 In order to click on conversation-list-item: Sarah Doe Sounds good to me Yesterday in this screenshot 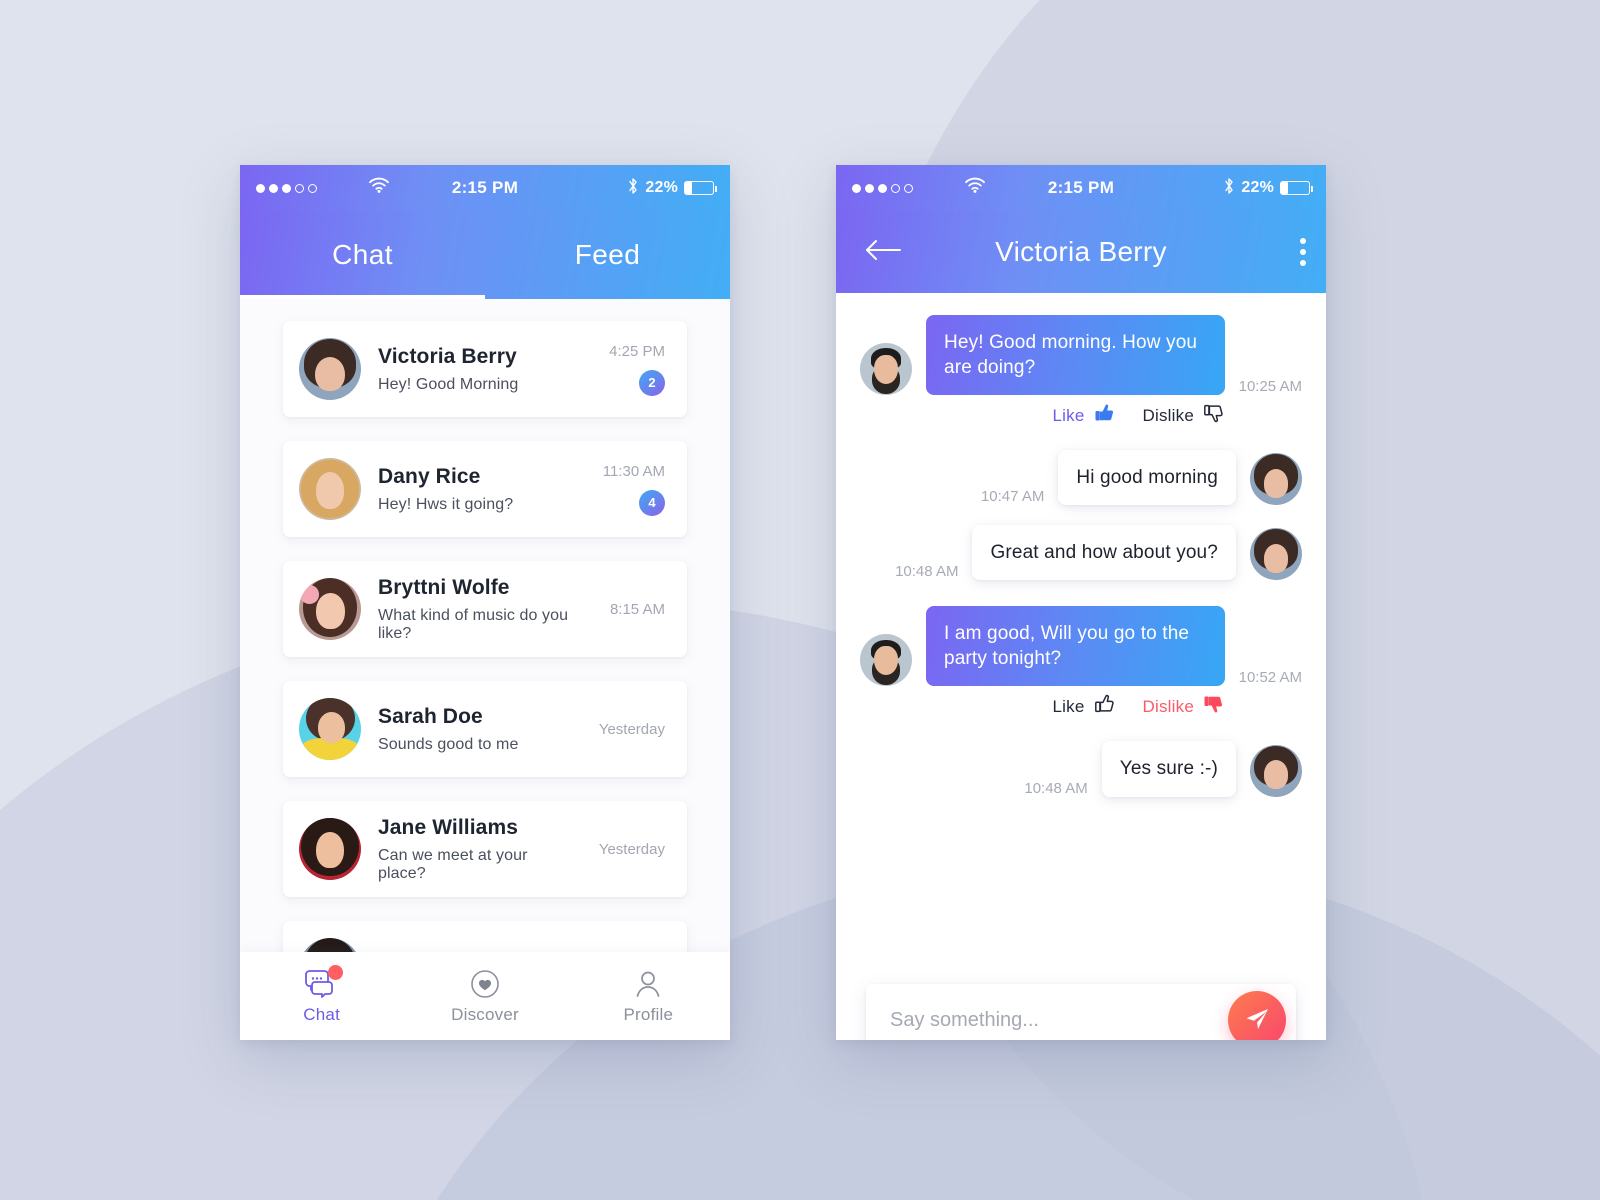, I will do `click(485, 729)`.